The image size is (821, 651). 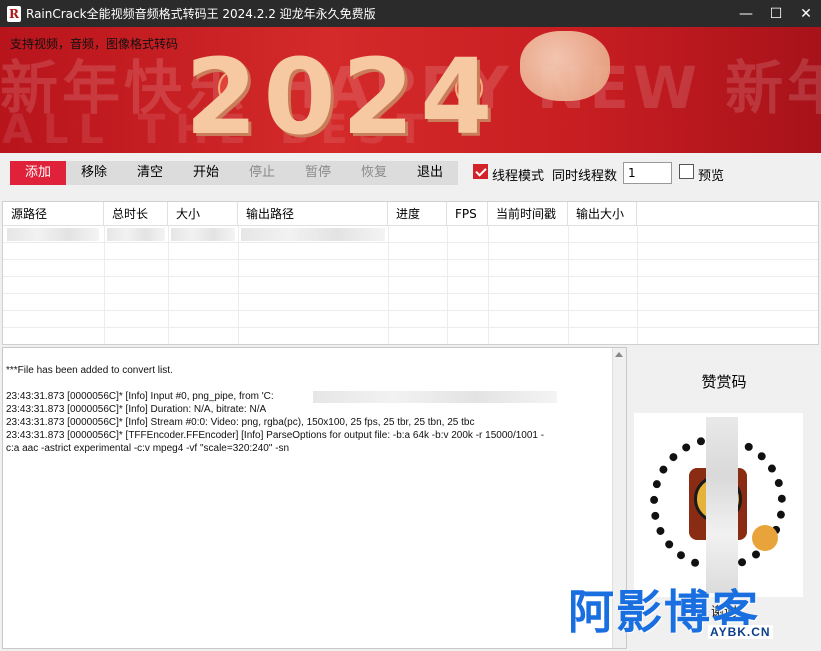 I want to click on remove-button: 移除, so click(x=94, y=173).